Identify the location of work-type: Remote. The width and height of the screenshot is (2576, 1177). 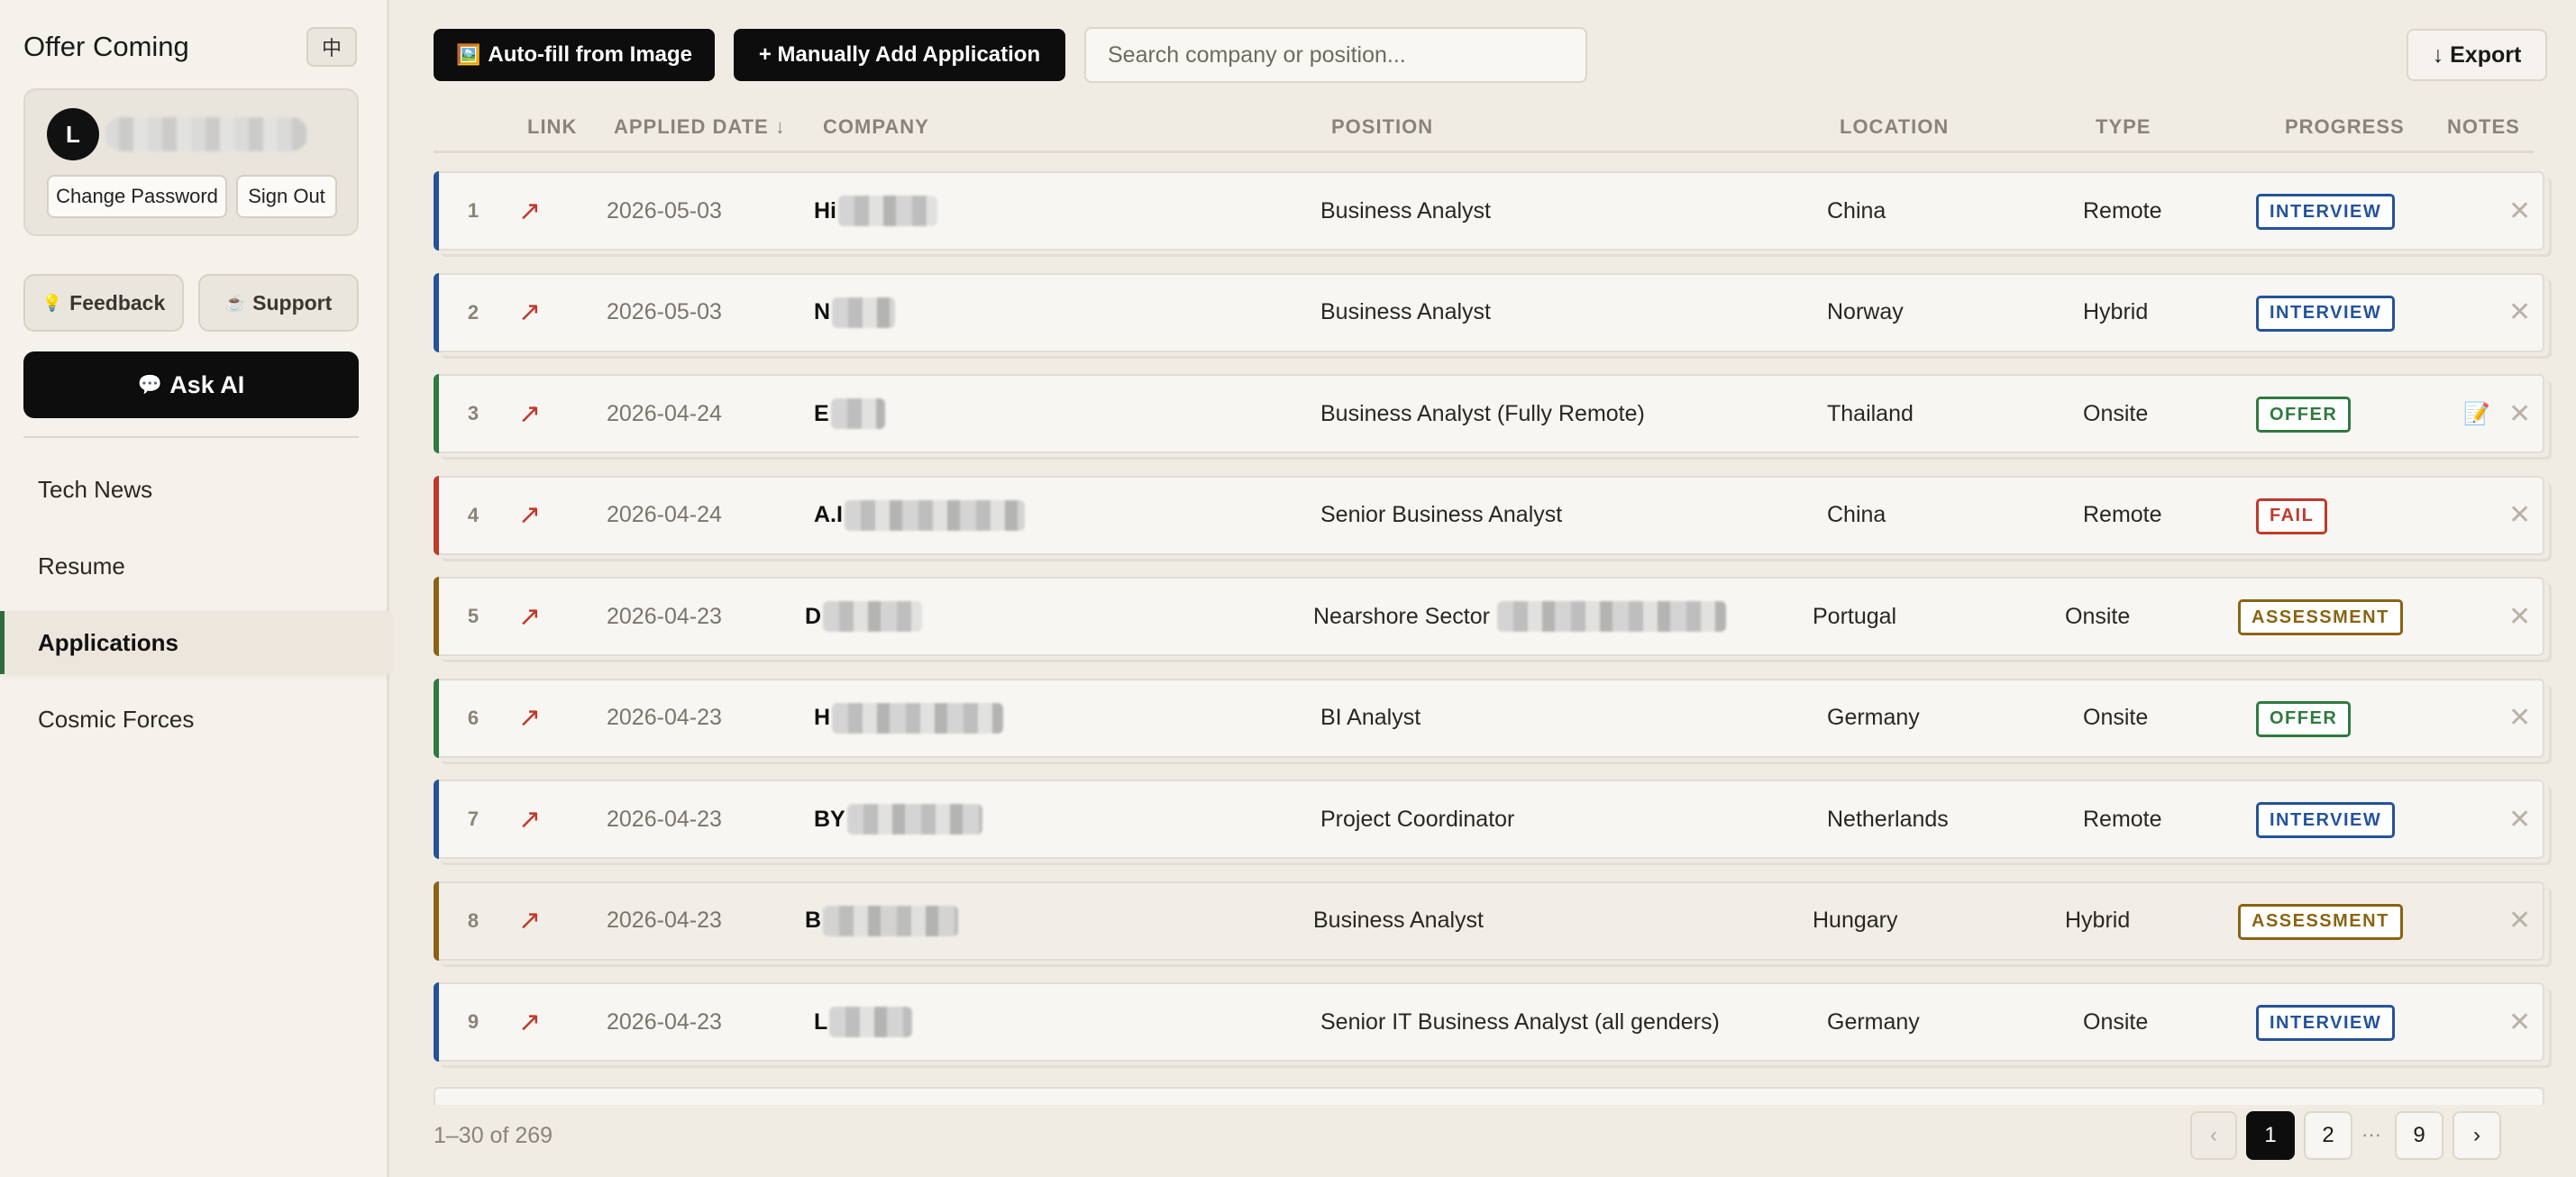
(2122, 819).